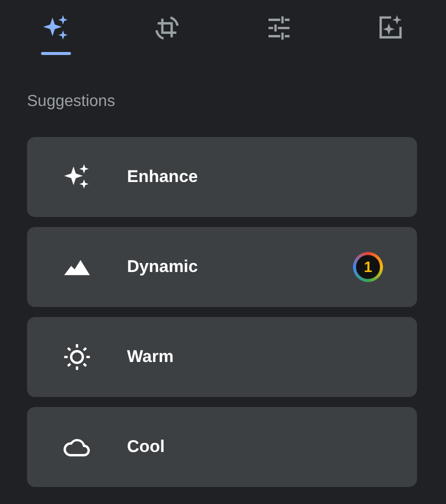 This screenshot has width=446, height=504. Describe the element at coordinates (167, 28) in the screenshot. I see `crop-rotate-icon` at that location.